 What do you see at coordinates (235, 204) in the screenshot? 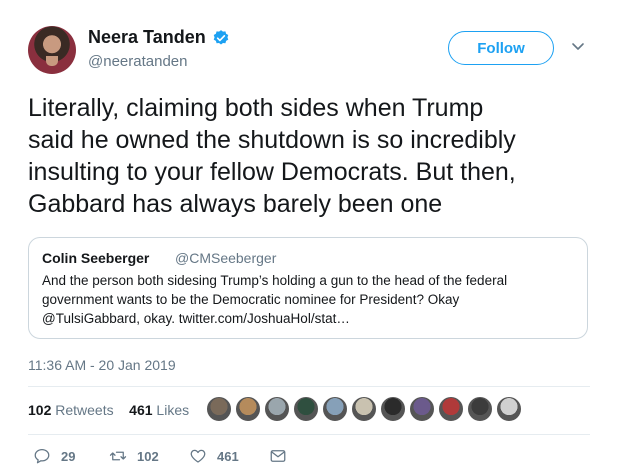
I see `tweet-line: Gabbard has always barely been one` at bounding box center [235, 204].